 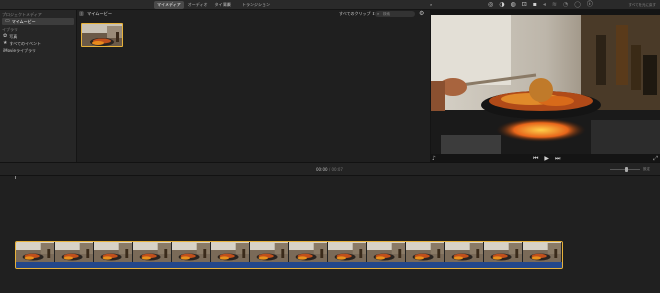 What do you see at coordinates (10, 29) in the screenshot?
I see `library-heading: イブラリ` at bounding box center [10, 29].